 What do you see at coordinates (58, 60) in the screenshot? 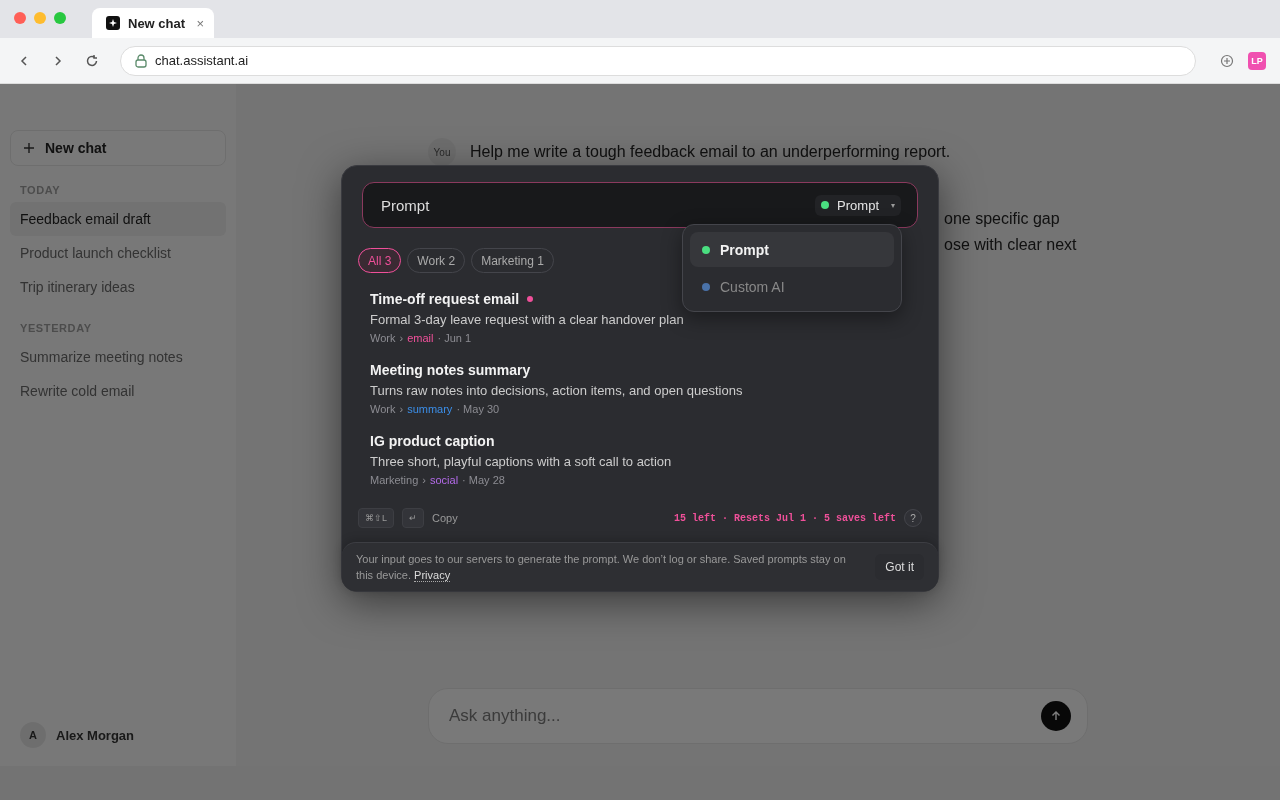
I see `chevron-right-icon` at bounding box center [58, 60].